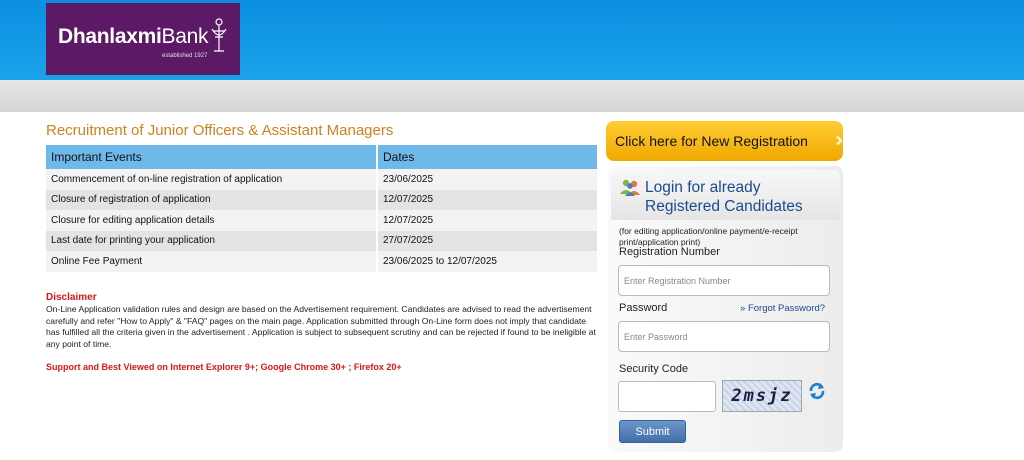  What do you see at coordinates (724, 197) in the screenshot?
I see `login-title: Login for already Registered Candidates` at bounding box center [724, 197].